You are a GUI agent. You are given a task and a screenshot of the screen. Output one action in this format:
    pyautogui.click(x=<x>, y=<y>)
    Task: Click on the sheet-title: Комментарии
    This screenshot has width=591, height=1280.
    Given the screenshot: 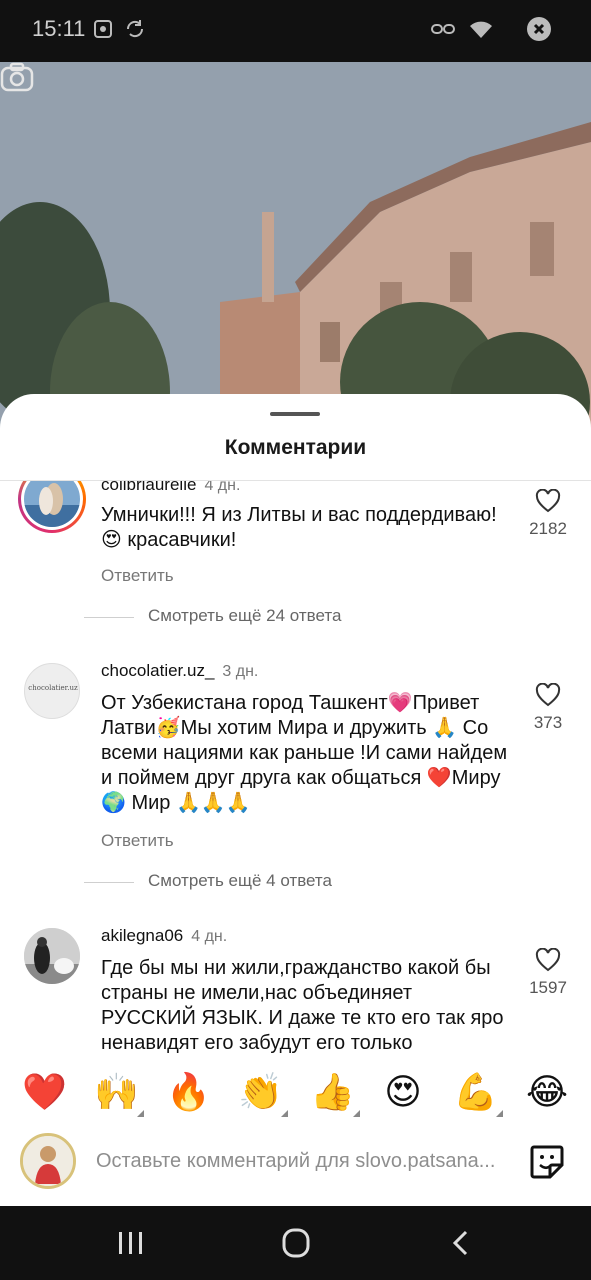 What is the action you would take?
    pyautogui.click(x=295, y=447)
    